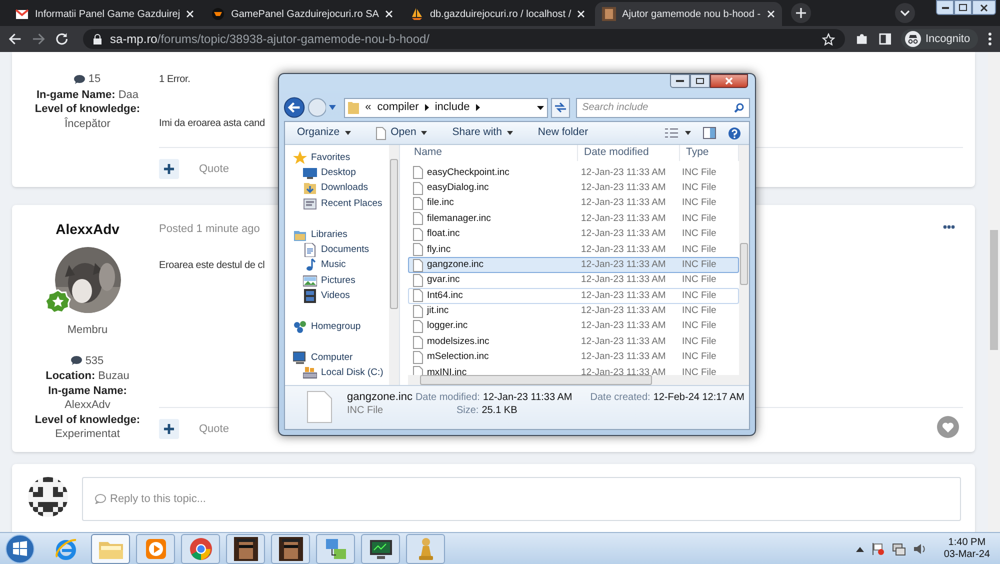 The height and width of the screenshot is (564, 1000). I want to click on file-row: Int64.inc 12-Jan-23 11:33 AM INC File, so click(573, 296).